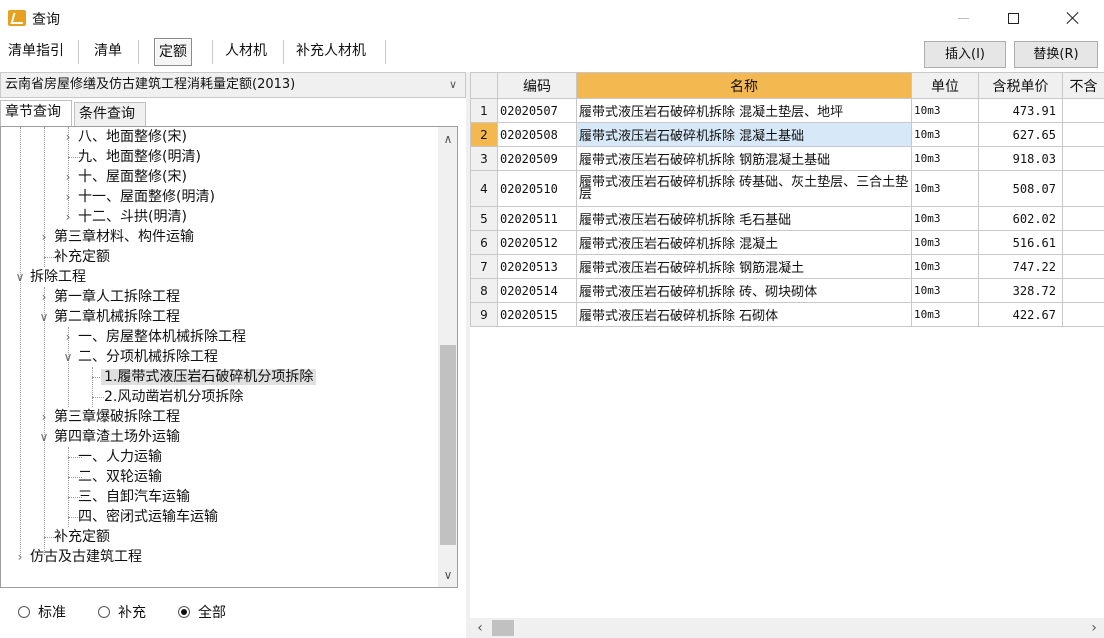  Describe the element at coordinates (141, 357) in the screenshot. I see `tree-item: ∨ 二、分项机械拆除工程` at that location.